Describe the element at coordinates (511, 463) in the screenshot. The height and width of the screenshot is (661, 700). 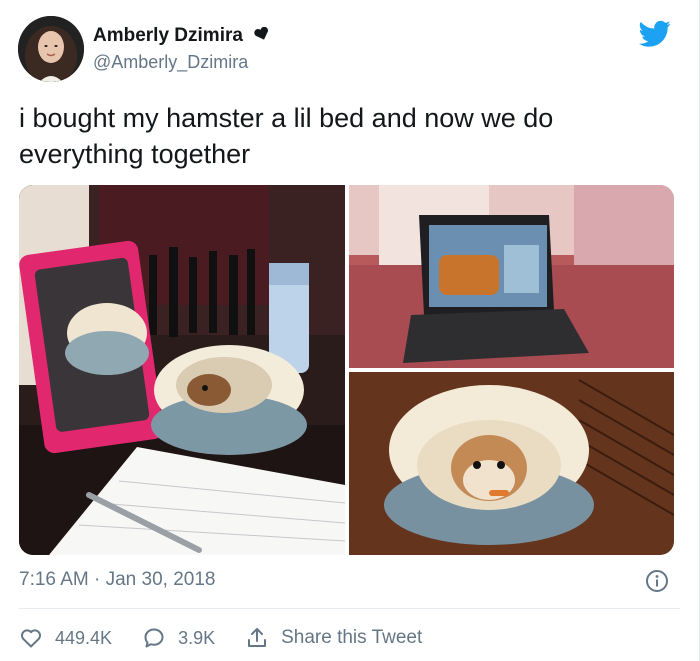
I see `photo-hamster-in-bed` at that location.